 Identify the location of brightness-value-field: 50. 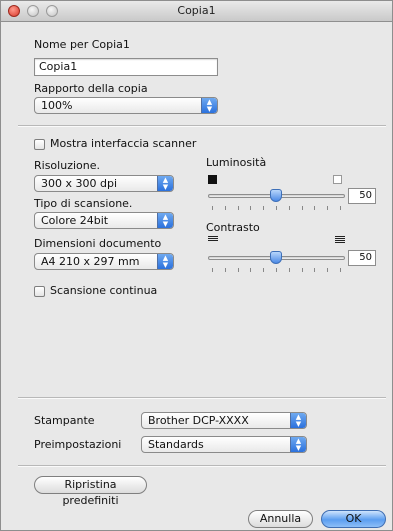
(362, 196).